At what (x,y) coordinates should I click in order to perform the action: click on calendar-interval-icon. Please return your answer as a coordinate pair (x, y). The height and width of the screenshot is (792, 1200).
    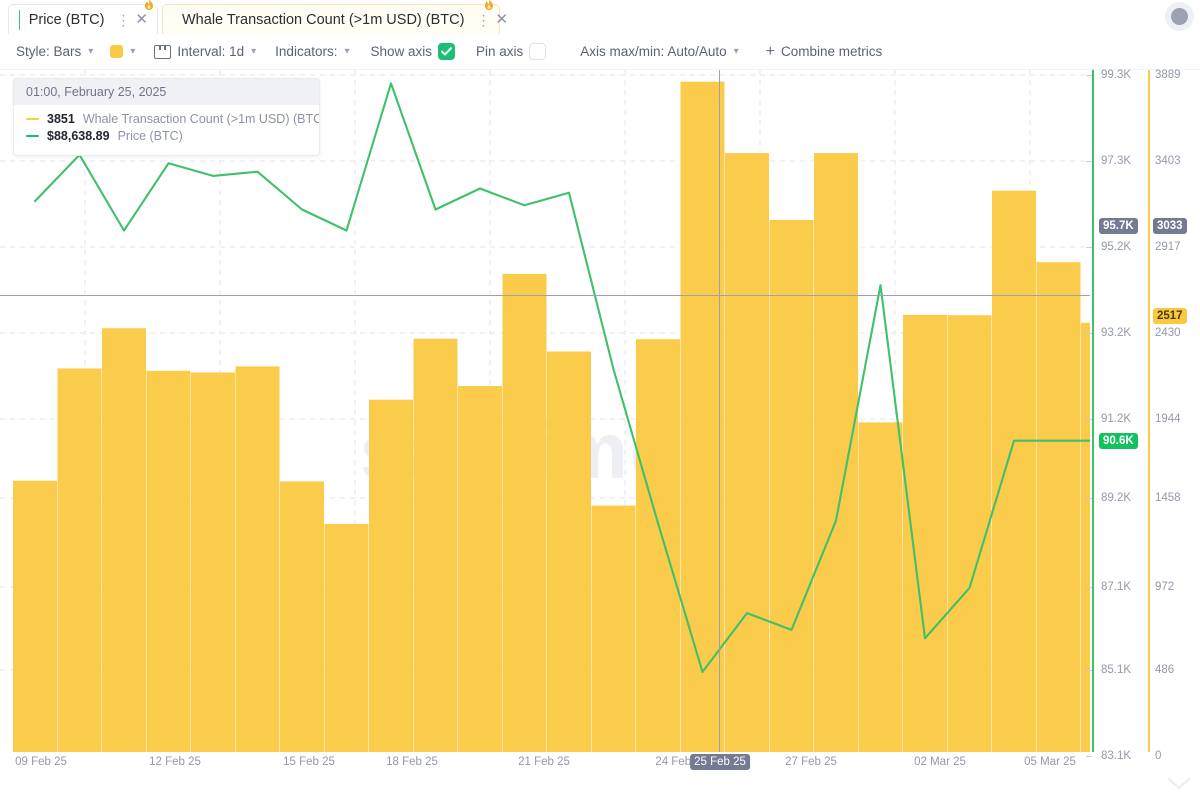
    Looking at the image, I should click on (163, 51).